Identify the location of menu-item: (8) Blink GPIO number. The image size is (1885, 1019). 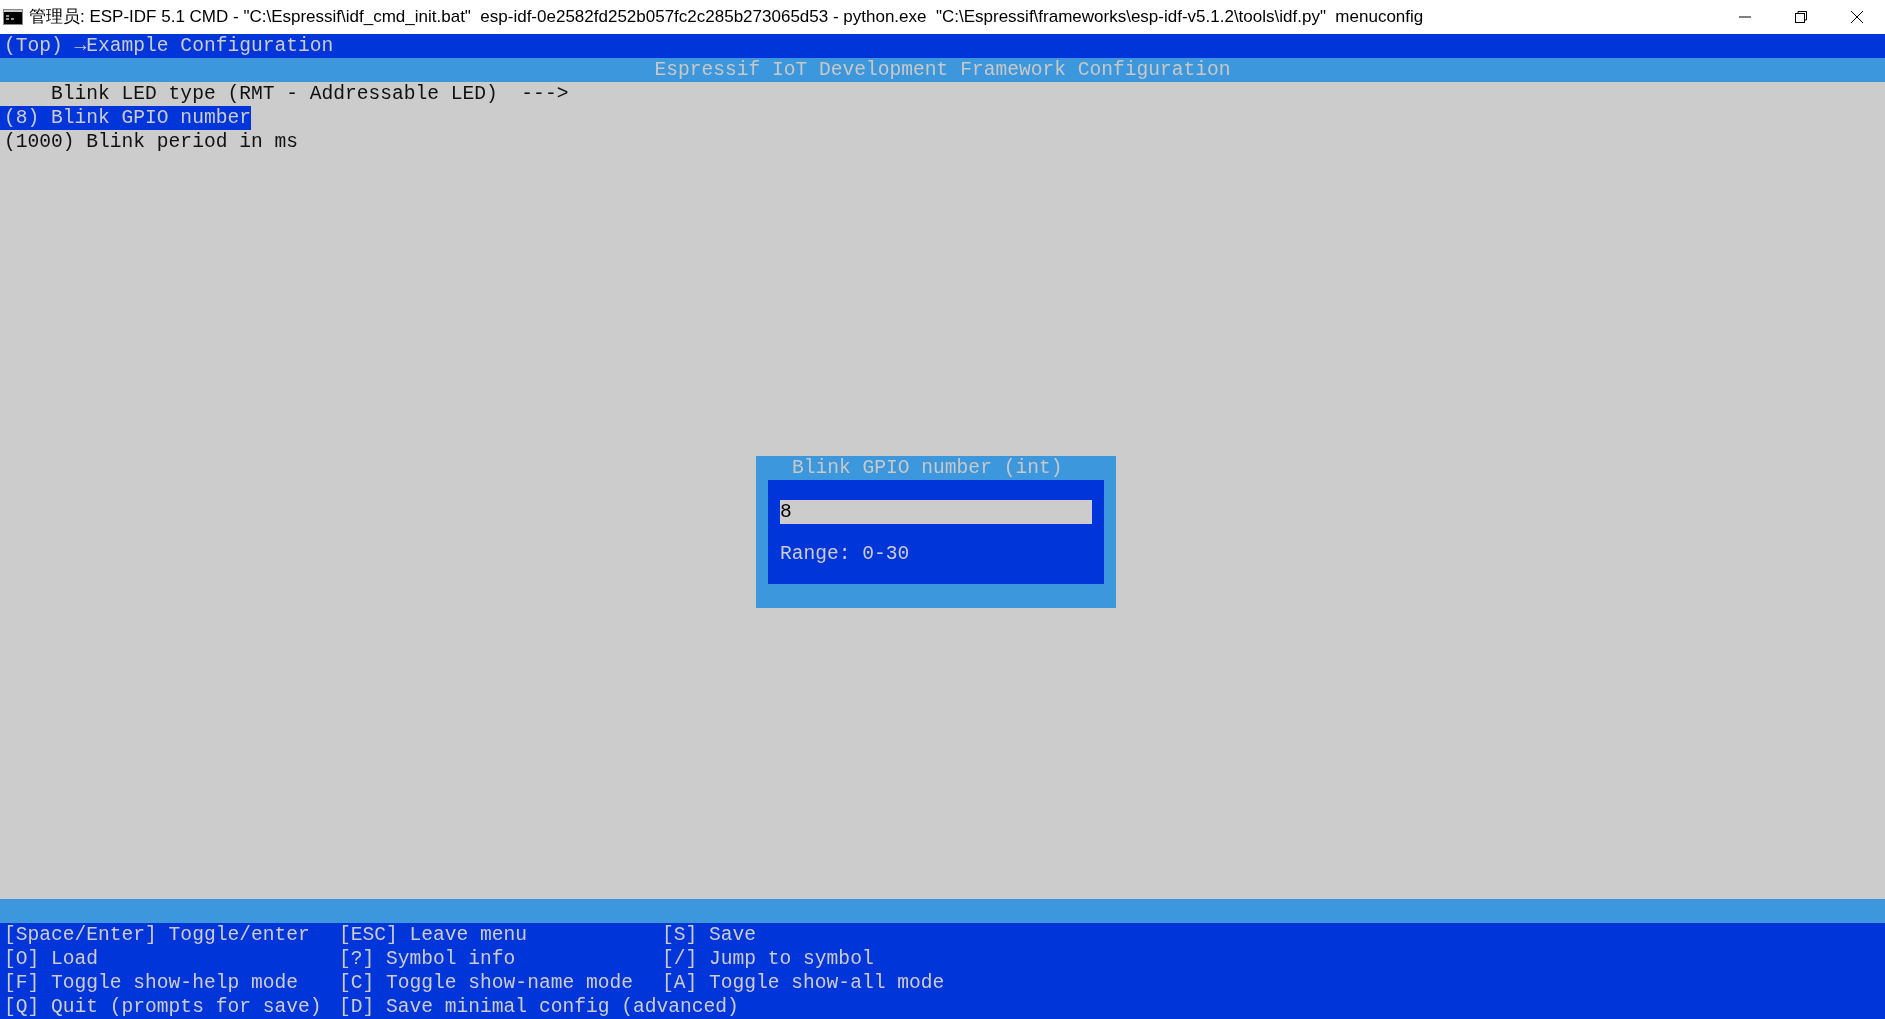
(125, 118).